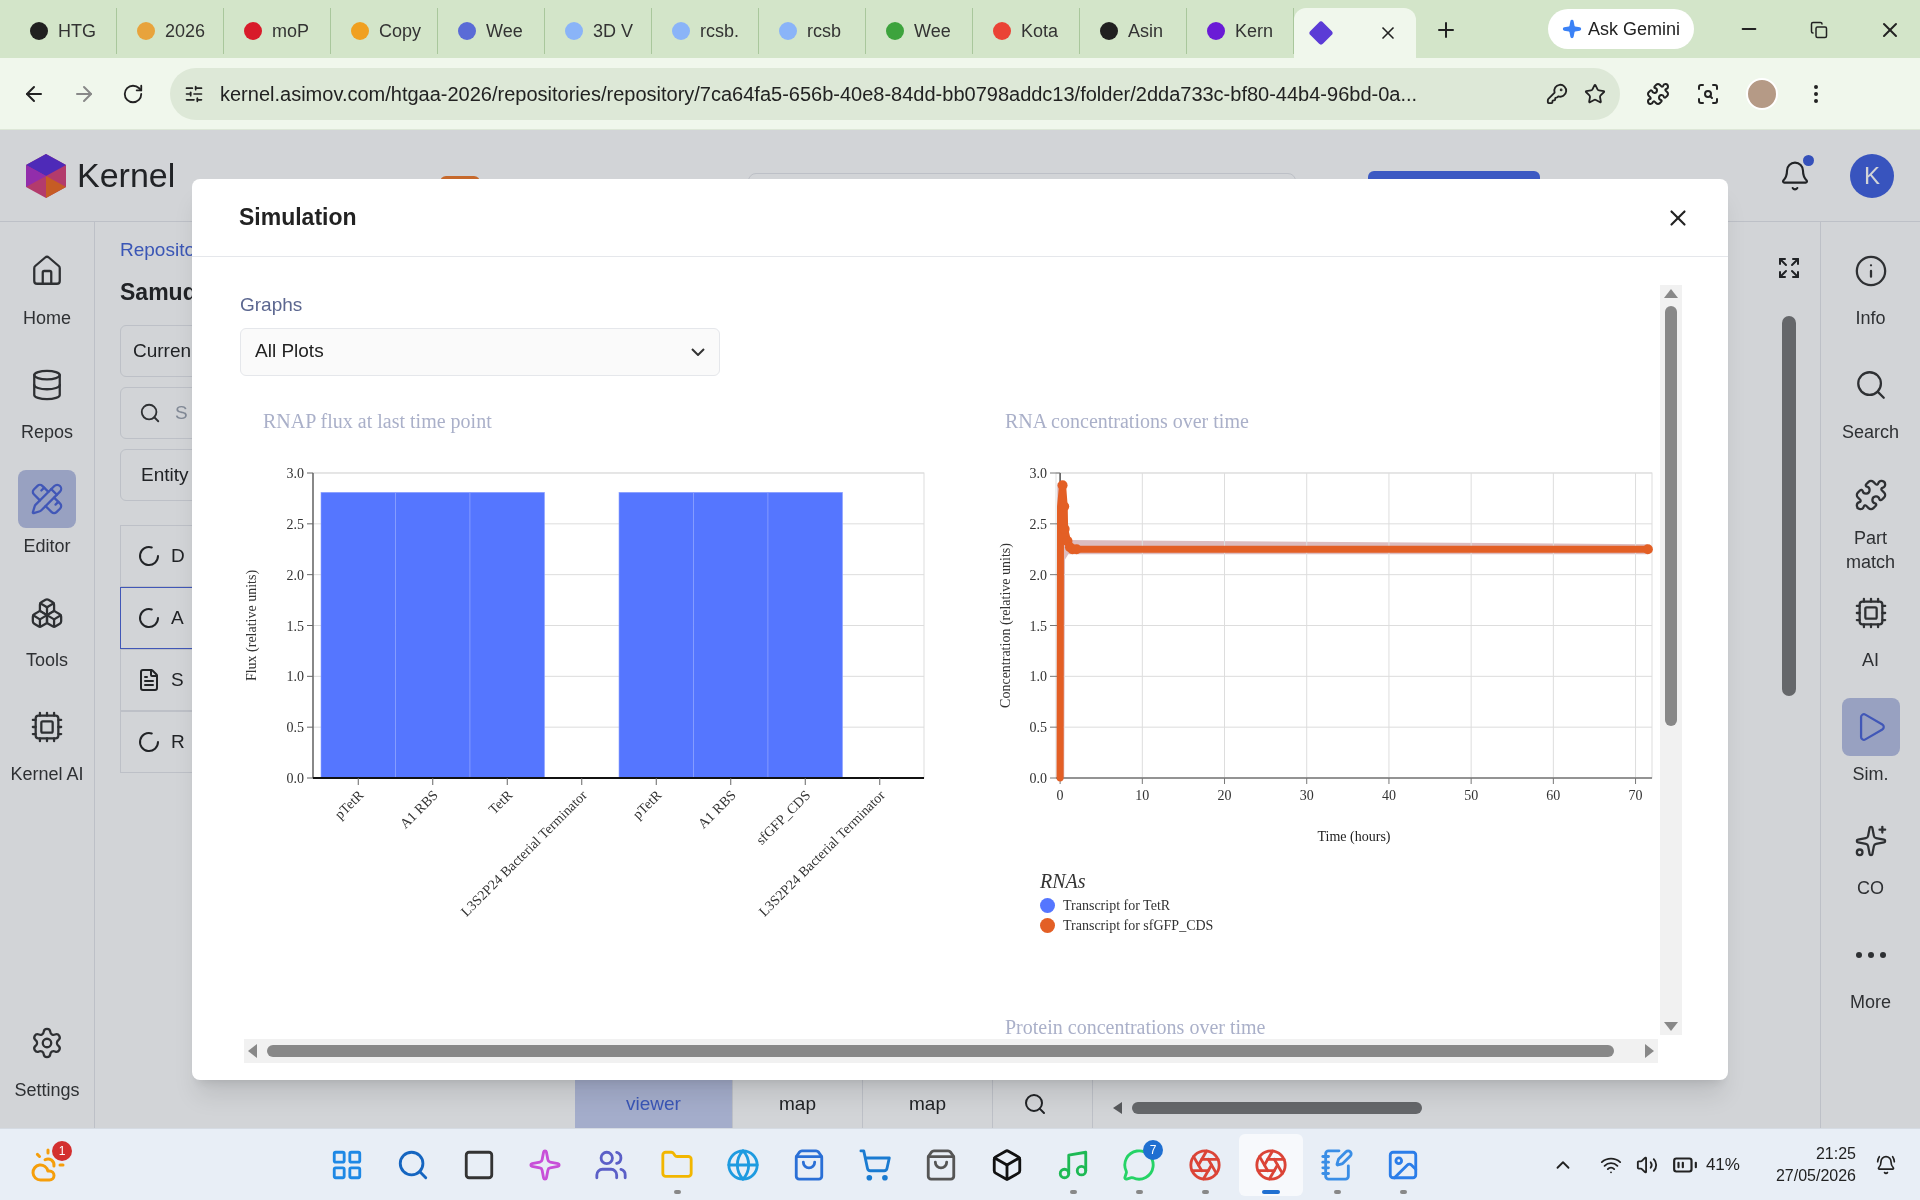 The width and height of the screenshot is (1920, 1200). Describe the element at coordinates (1138, 925) in the screenshot. I see `legend-label: Transcript for sfGFP_CDS` at that location.